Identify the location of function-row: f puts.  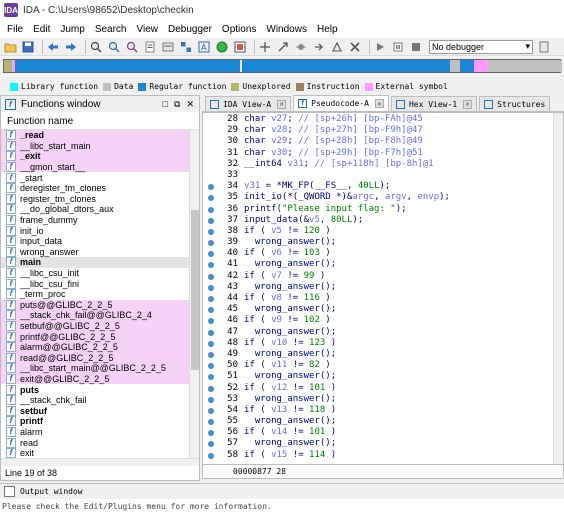
(95, 389).